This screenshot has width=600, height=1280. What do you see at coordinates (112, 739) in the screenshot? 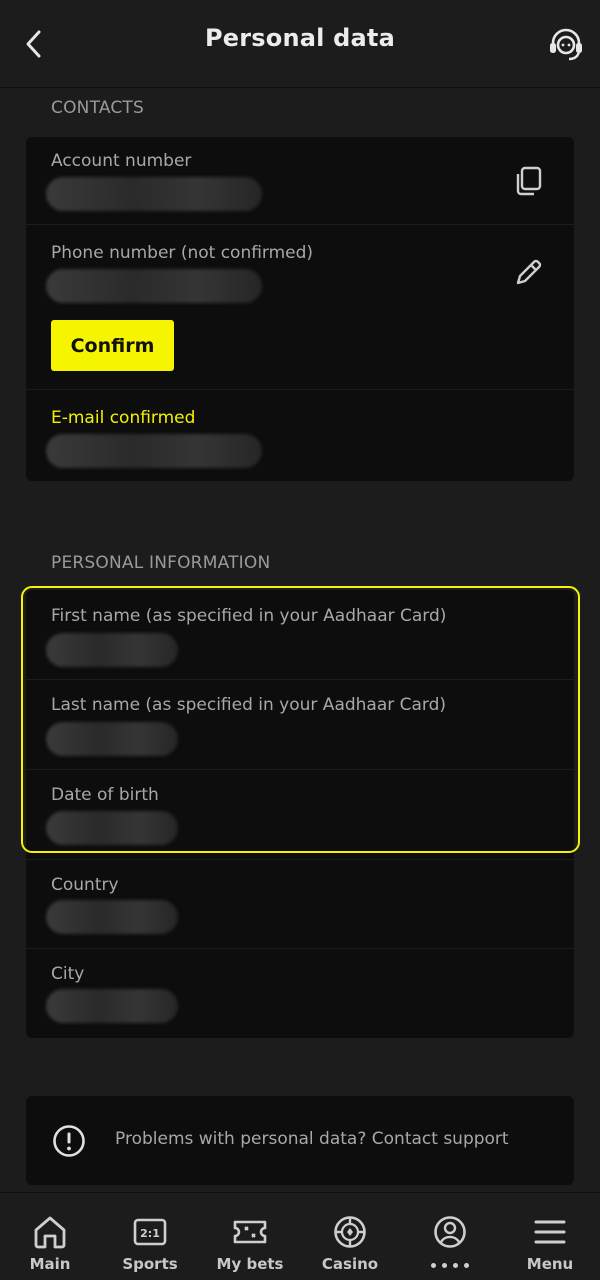
I see `last-name-value-redacted` at bounding box center [112, 739].